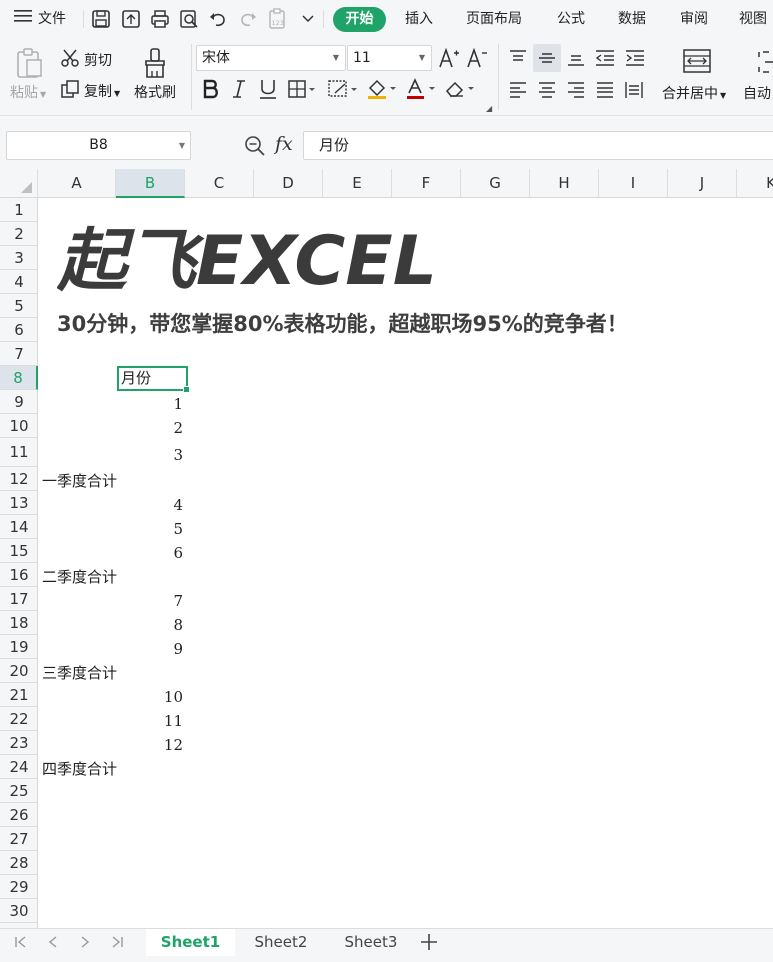 This screenshot has height=962, width=773. What do you see at coordinates (153, 455) in the screenshot?
I see `month-cell: 3` at bounding box center [153, 455].